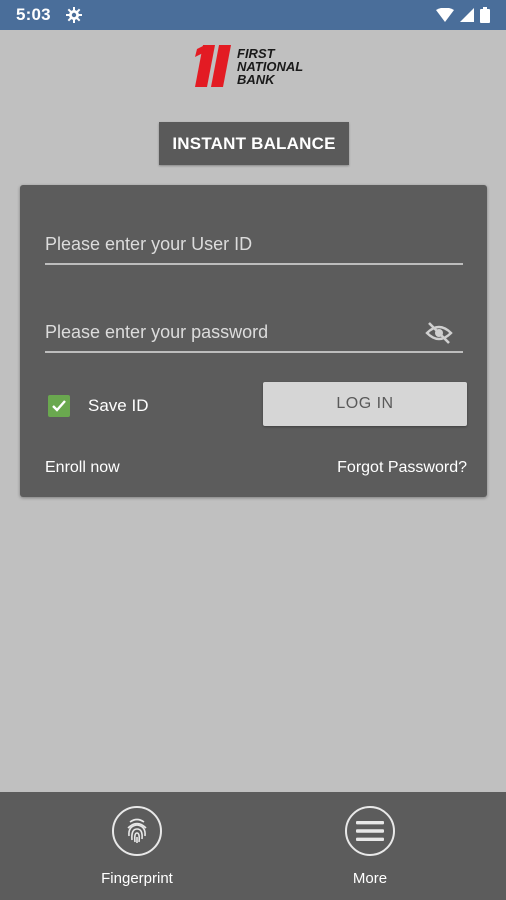  I want to click on checkmark-icon, so click(59, 406).